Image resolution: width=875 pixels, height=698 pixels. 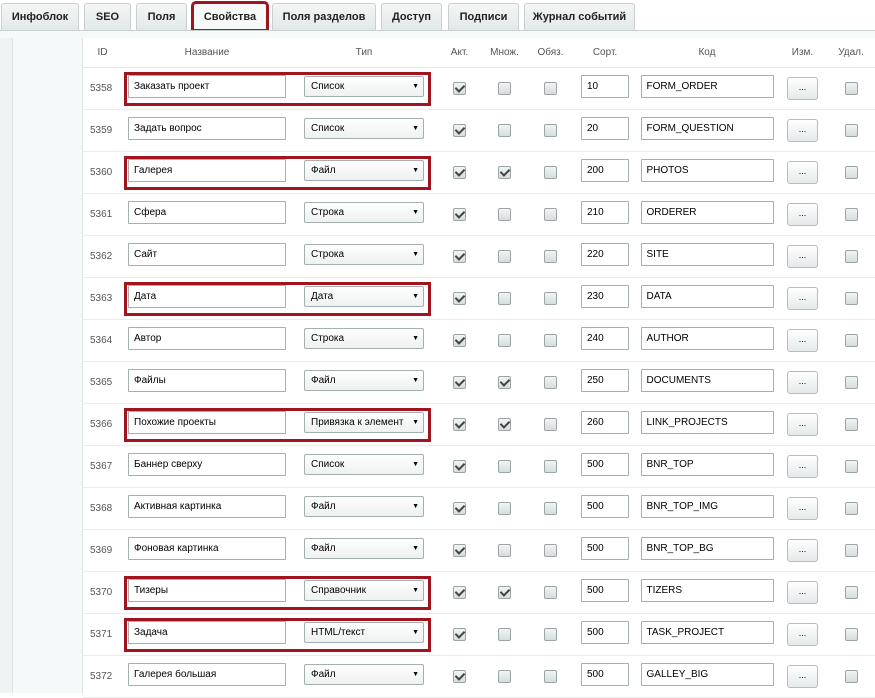 What do you see at coordinates (207, 128) in the screenshot?
I see `name-input: Задать вопрос` at bounding box center [207, 128].